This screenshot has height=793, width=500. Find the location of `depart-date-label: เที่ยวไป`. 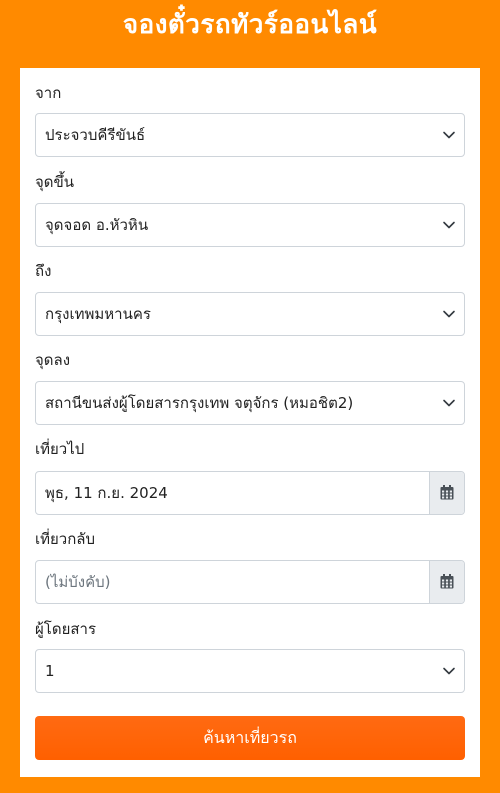

depart-date-label: เที่ยวไป is located at coordinates (60, 449).